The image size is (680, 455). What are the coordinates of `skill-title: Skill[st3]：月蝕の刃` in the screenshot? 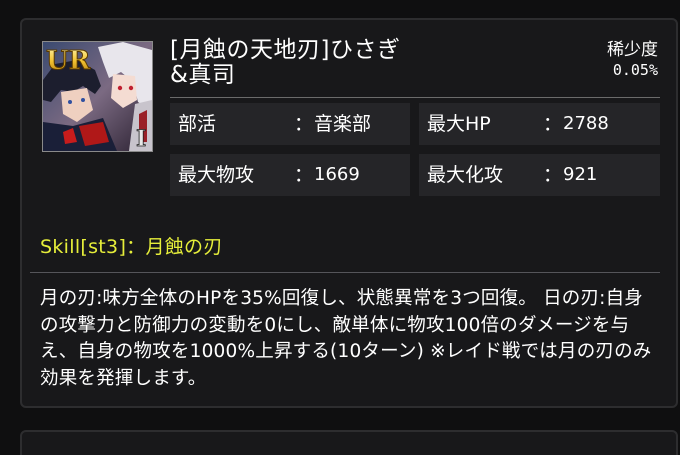 It's located at (131, 247).